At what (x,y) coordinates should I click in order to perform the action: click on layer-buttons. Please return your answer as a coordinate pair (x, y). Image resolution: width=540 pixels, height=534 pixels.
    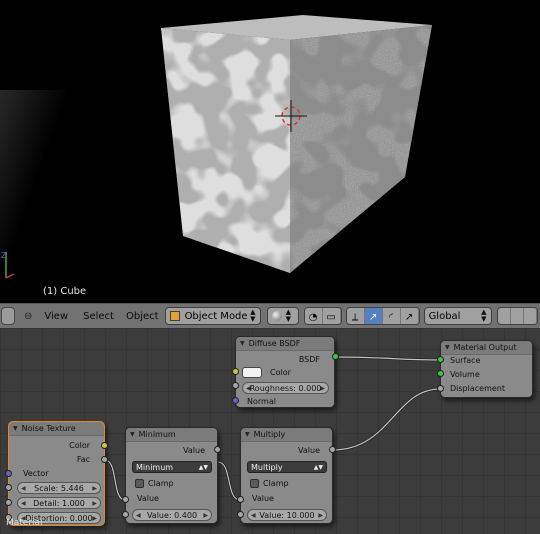
    Looking at the image, I should click on (517, 316).